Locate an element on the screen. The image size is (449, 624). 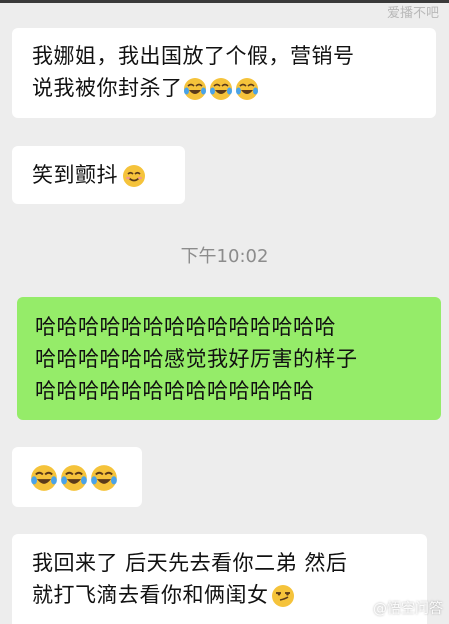
message-text-line: 哈哈哈哈哈哈感觉我好厉害的样子 is located at coordinates (196, 359).